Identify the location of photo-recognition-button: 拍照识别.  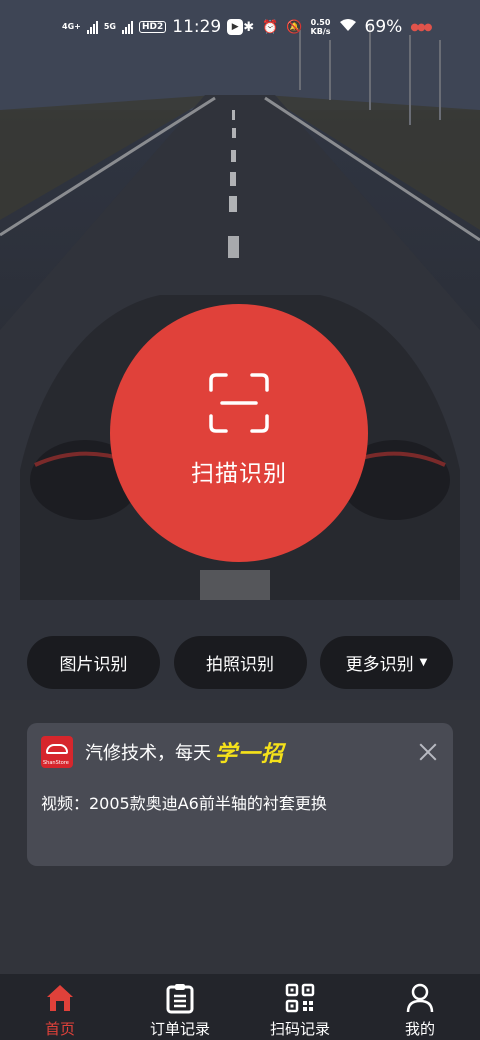
(240, 662).